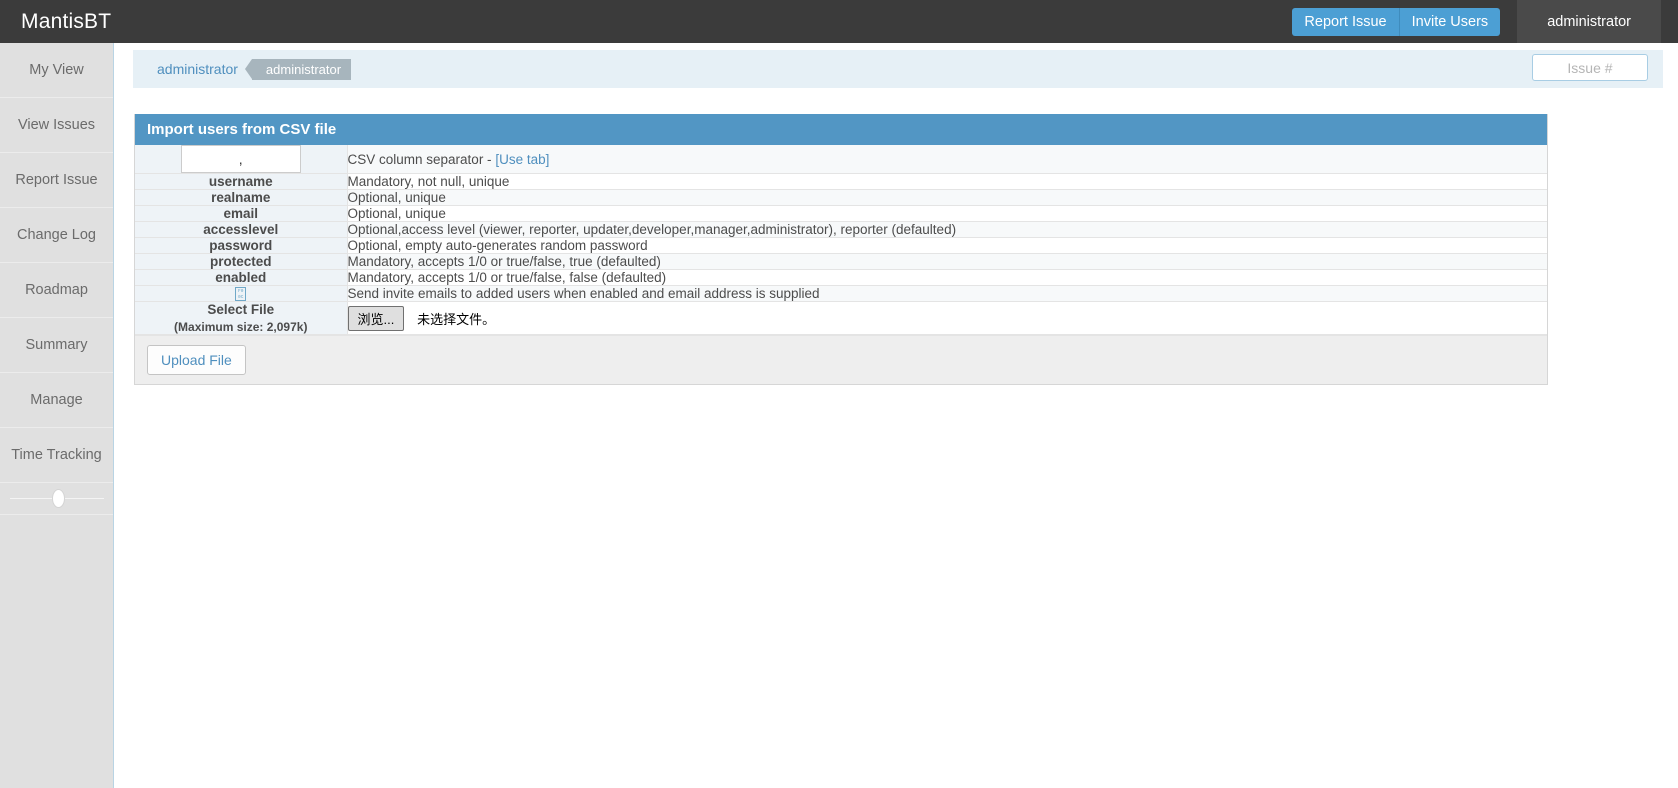 The image size is (1678, 788). What do you see at coordinates (56, 125) in the screenshot?
I see `sidebar-item-view-issues: View Issues` at bounding box center [56, 125].